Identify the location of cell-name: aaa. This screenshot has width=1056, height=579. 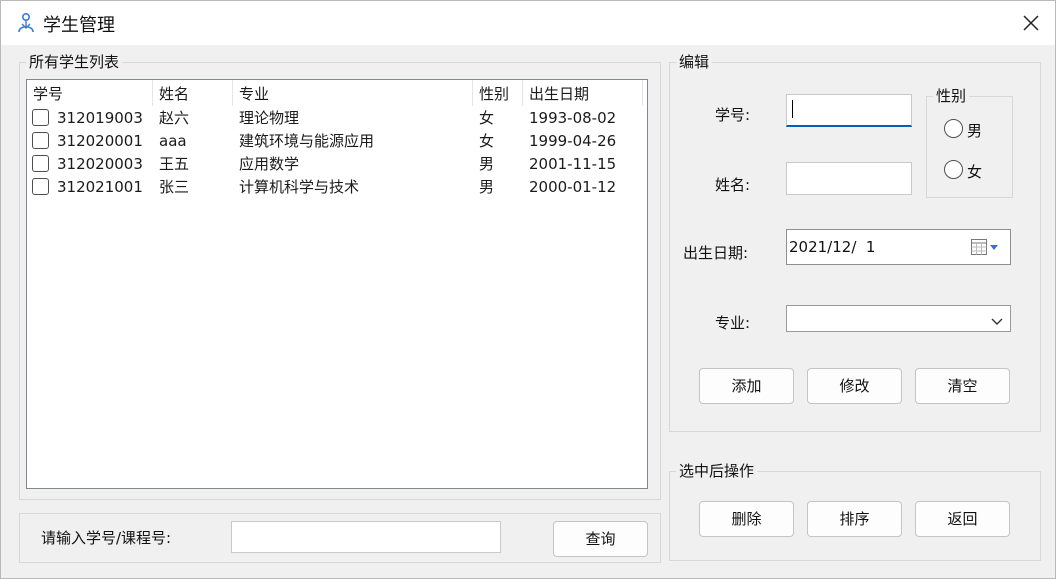
(173, 141).